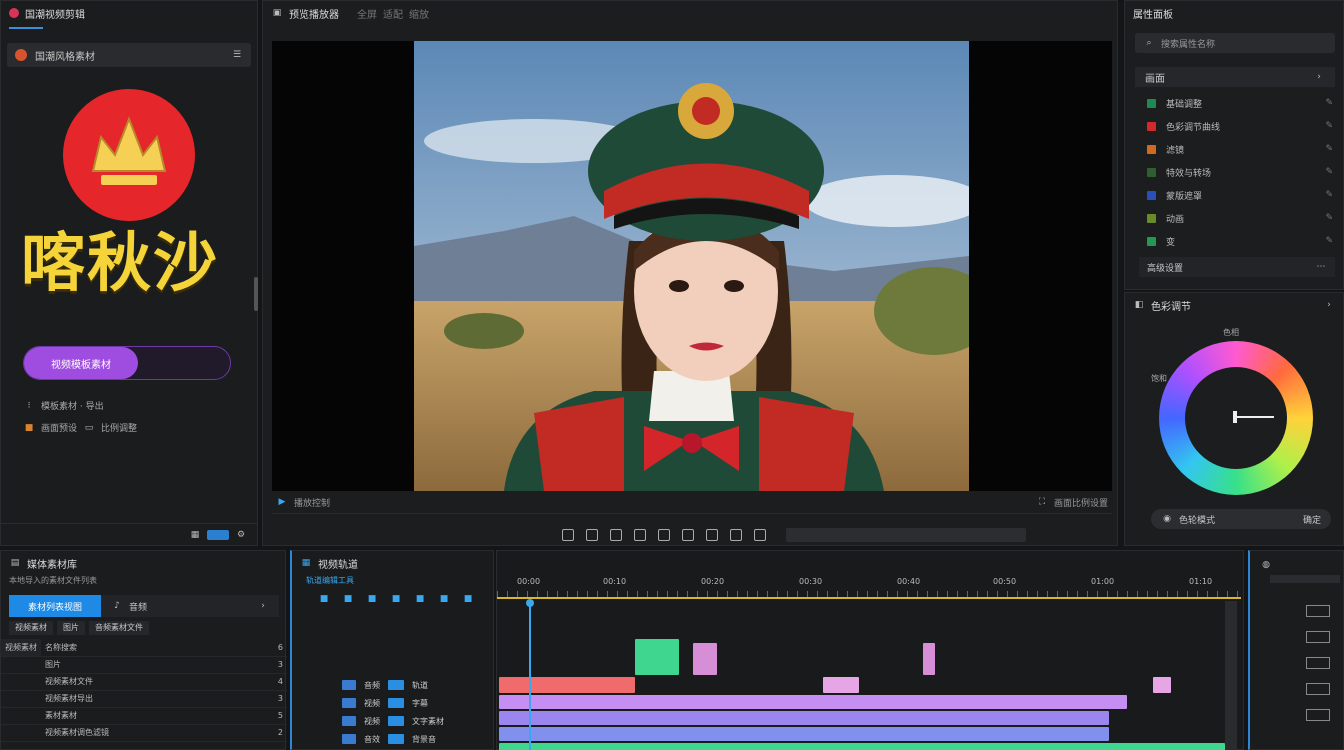  I want to click on table-row: 视频素材导出 3, so click(144, 699).